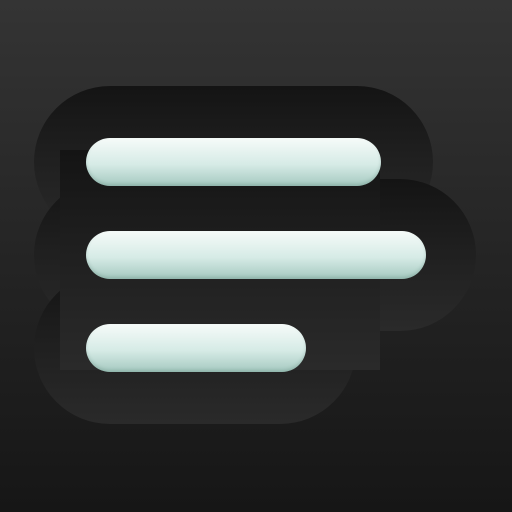  What do you see at coordinates (196, 348) in the screenshot?
I see `menu-bar-bottom` at bounding box center [196, 348].